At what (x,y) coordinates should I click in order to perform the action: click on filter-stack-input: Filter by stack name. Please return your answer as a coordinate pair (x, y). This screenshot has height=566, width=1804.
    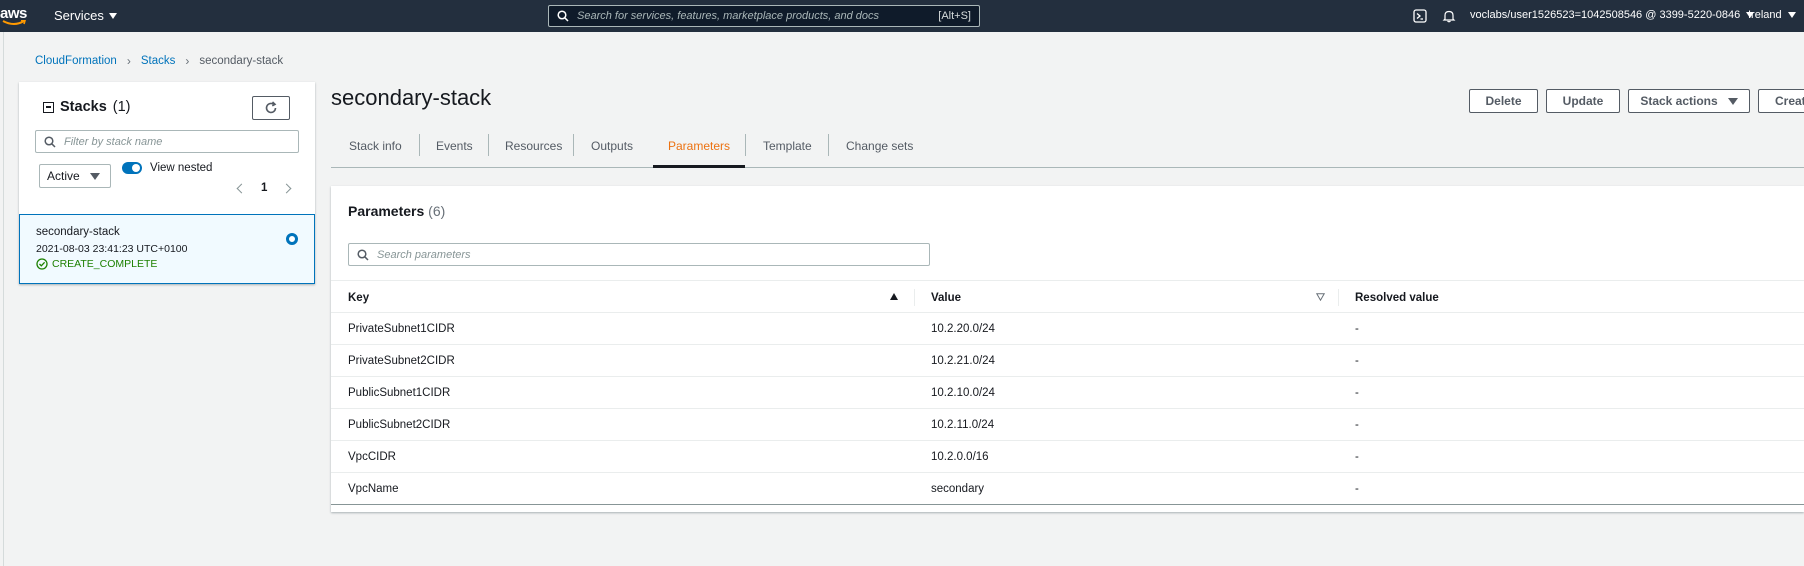
    Looking at the image, I should click on (167, 141).